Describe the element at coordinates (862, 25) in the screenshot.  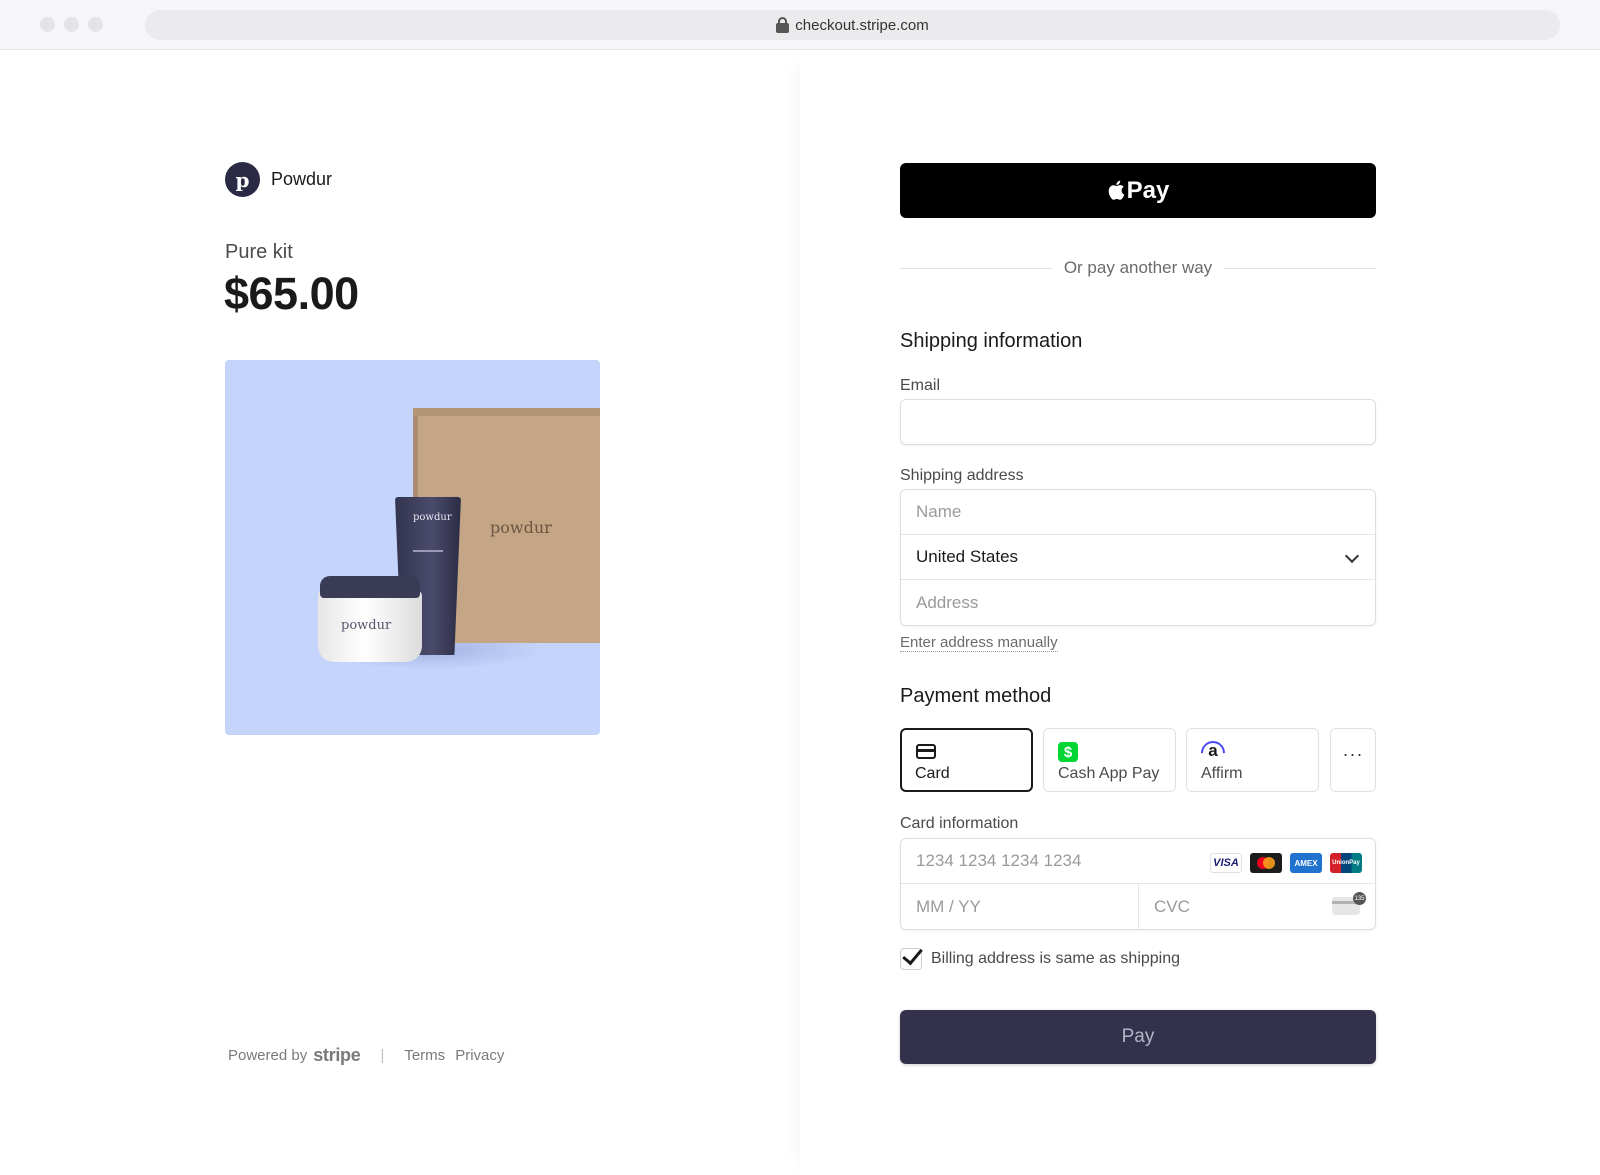
I see `url-text: checkout.stripe.com` at that location.